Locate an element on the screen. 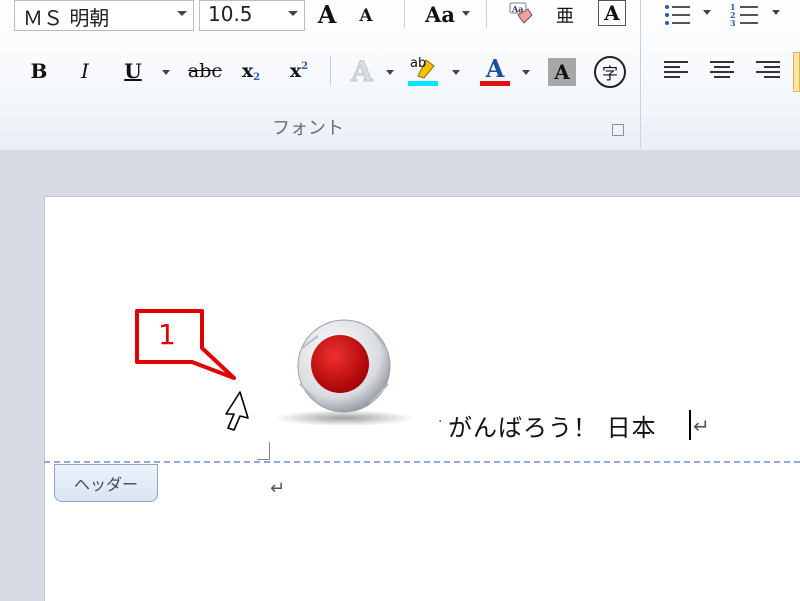  superscript-icon: x is located at coordinates (295, 71).